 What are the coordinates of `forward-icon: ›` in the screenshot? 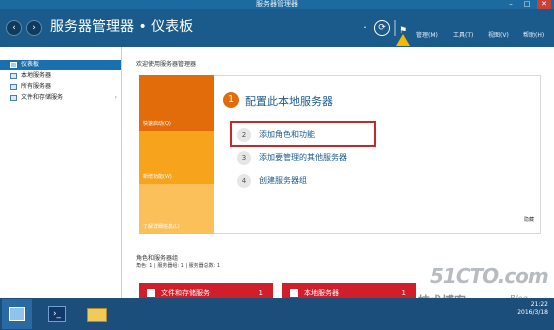 It's located at (34, 28).